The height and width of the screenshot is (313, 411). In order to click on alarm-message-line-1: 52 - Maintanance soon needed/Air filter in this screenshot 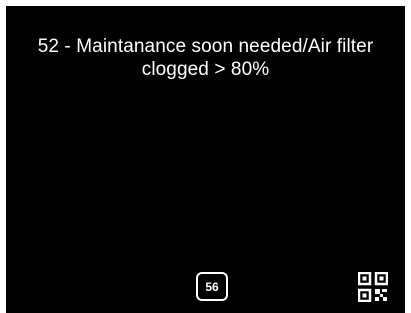, I will do `click(205, 46)`.